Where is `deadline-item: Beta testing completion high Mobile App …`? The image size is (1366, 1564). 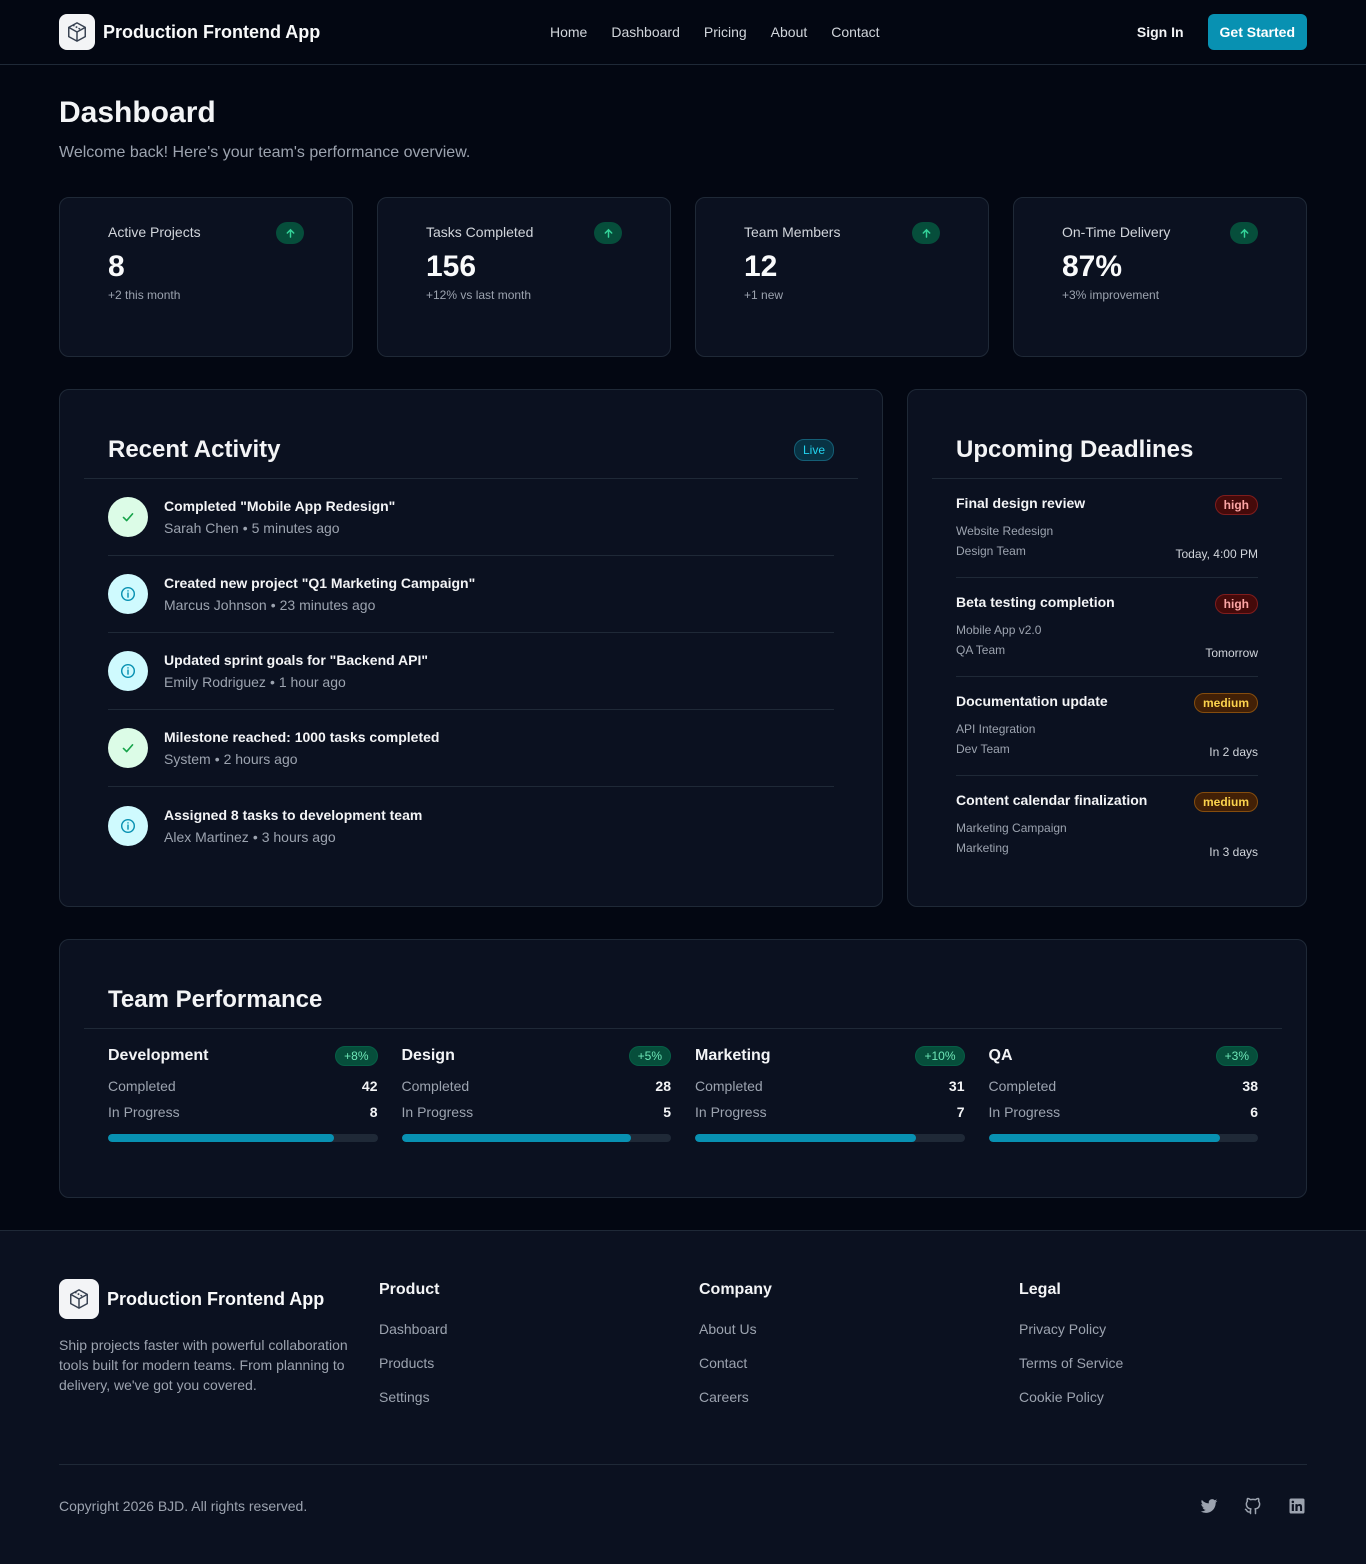
deadline-item: Beta testing completion high Mobile App … is located at coordinates (1107, 627).